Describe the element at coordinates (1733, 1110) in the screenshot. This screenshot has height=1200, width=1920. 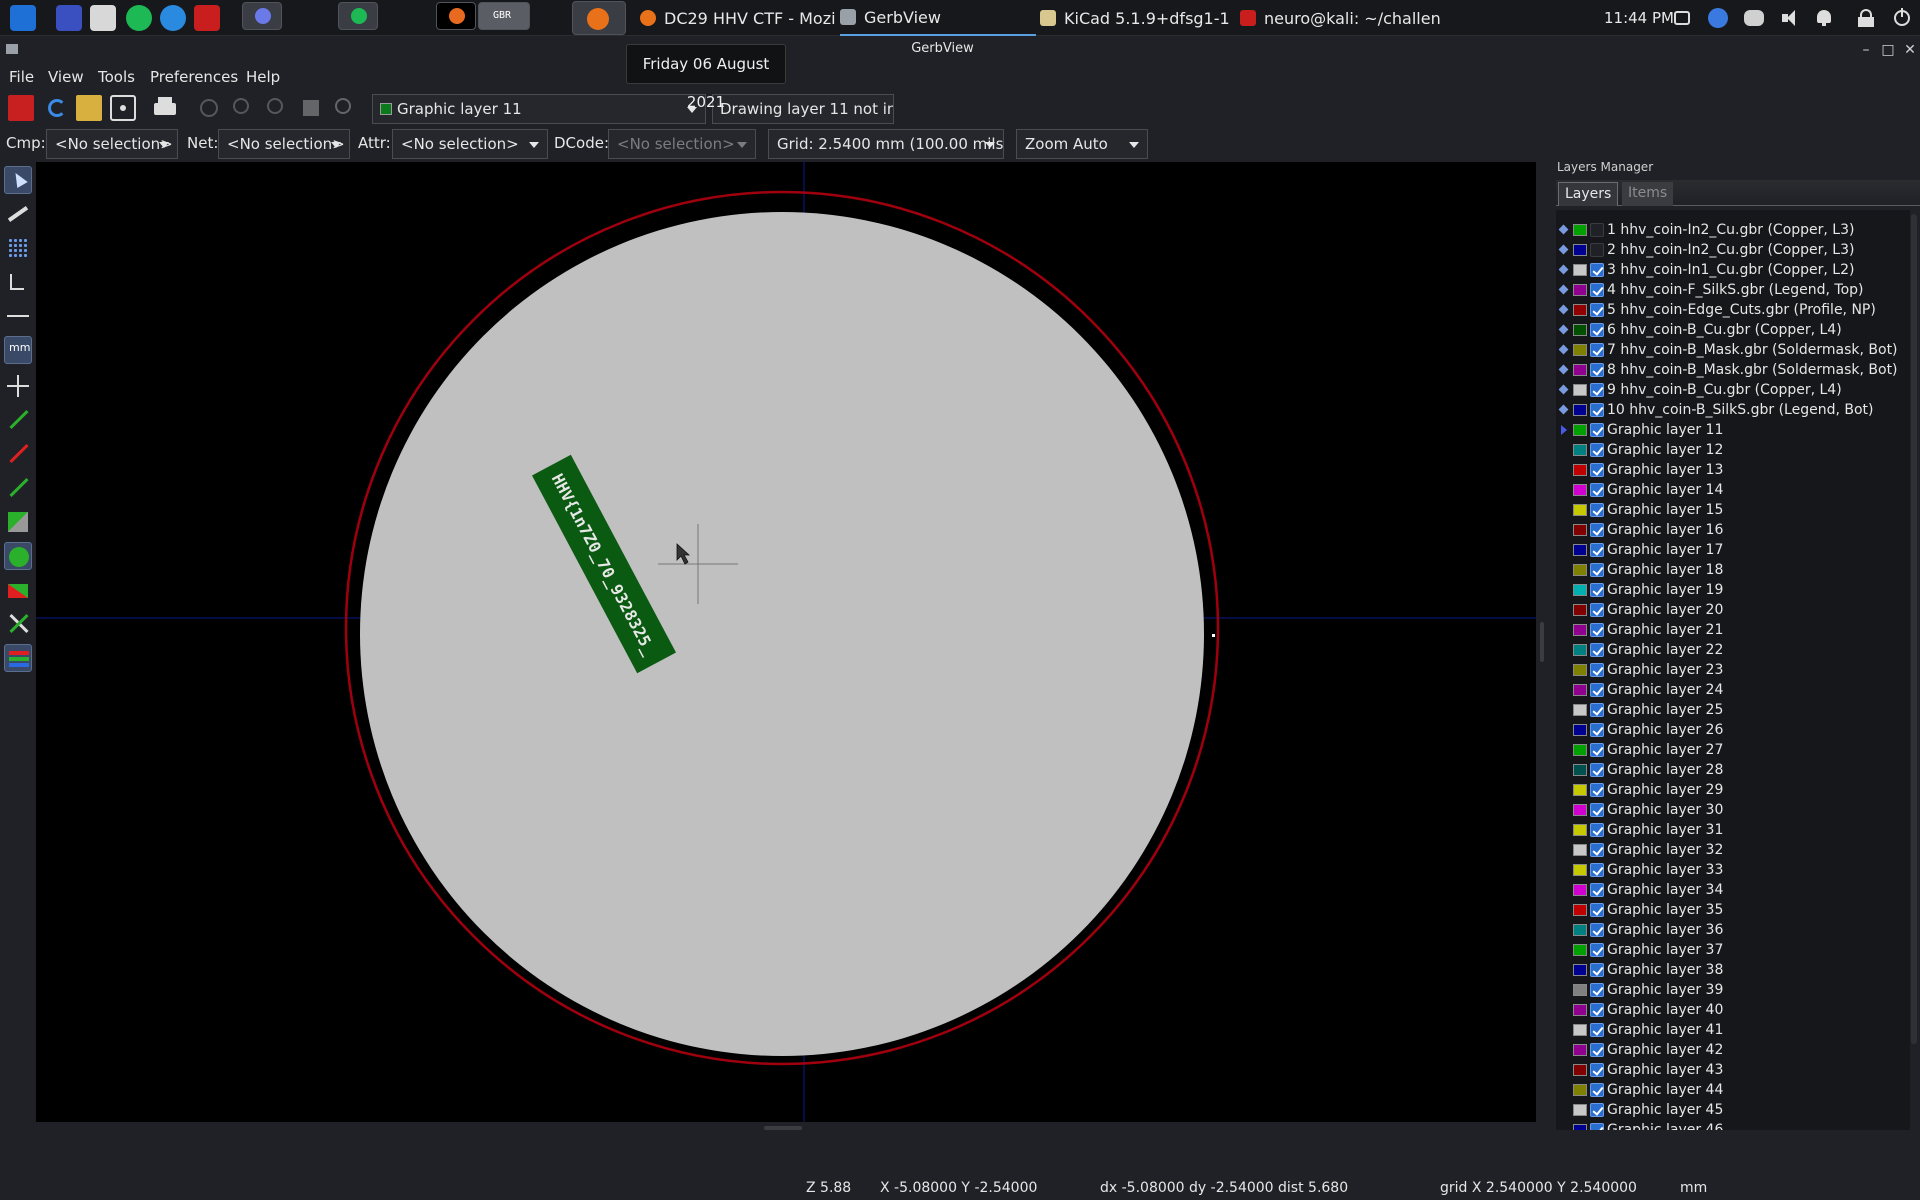
I see `layer-row: Graphic layer 45` at that location.